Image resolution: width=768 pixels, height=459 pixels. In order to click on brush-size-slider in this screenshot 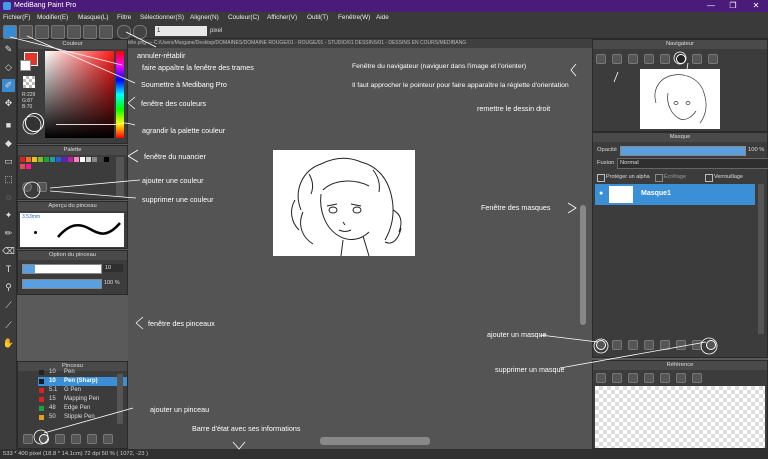, I will do `click(62, 269)`.